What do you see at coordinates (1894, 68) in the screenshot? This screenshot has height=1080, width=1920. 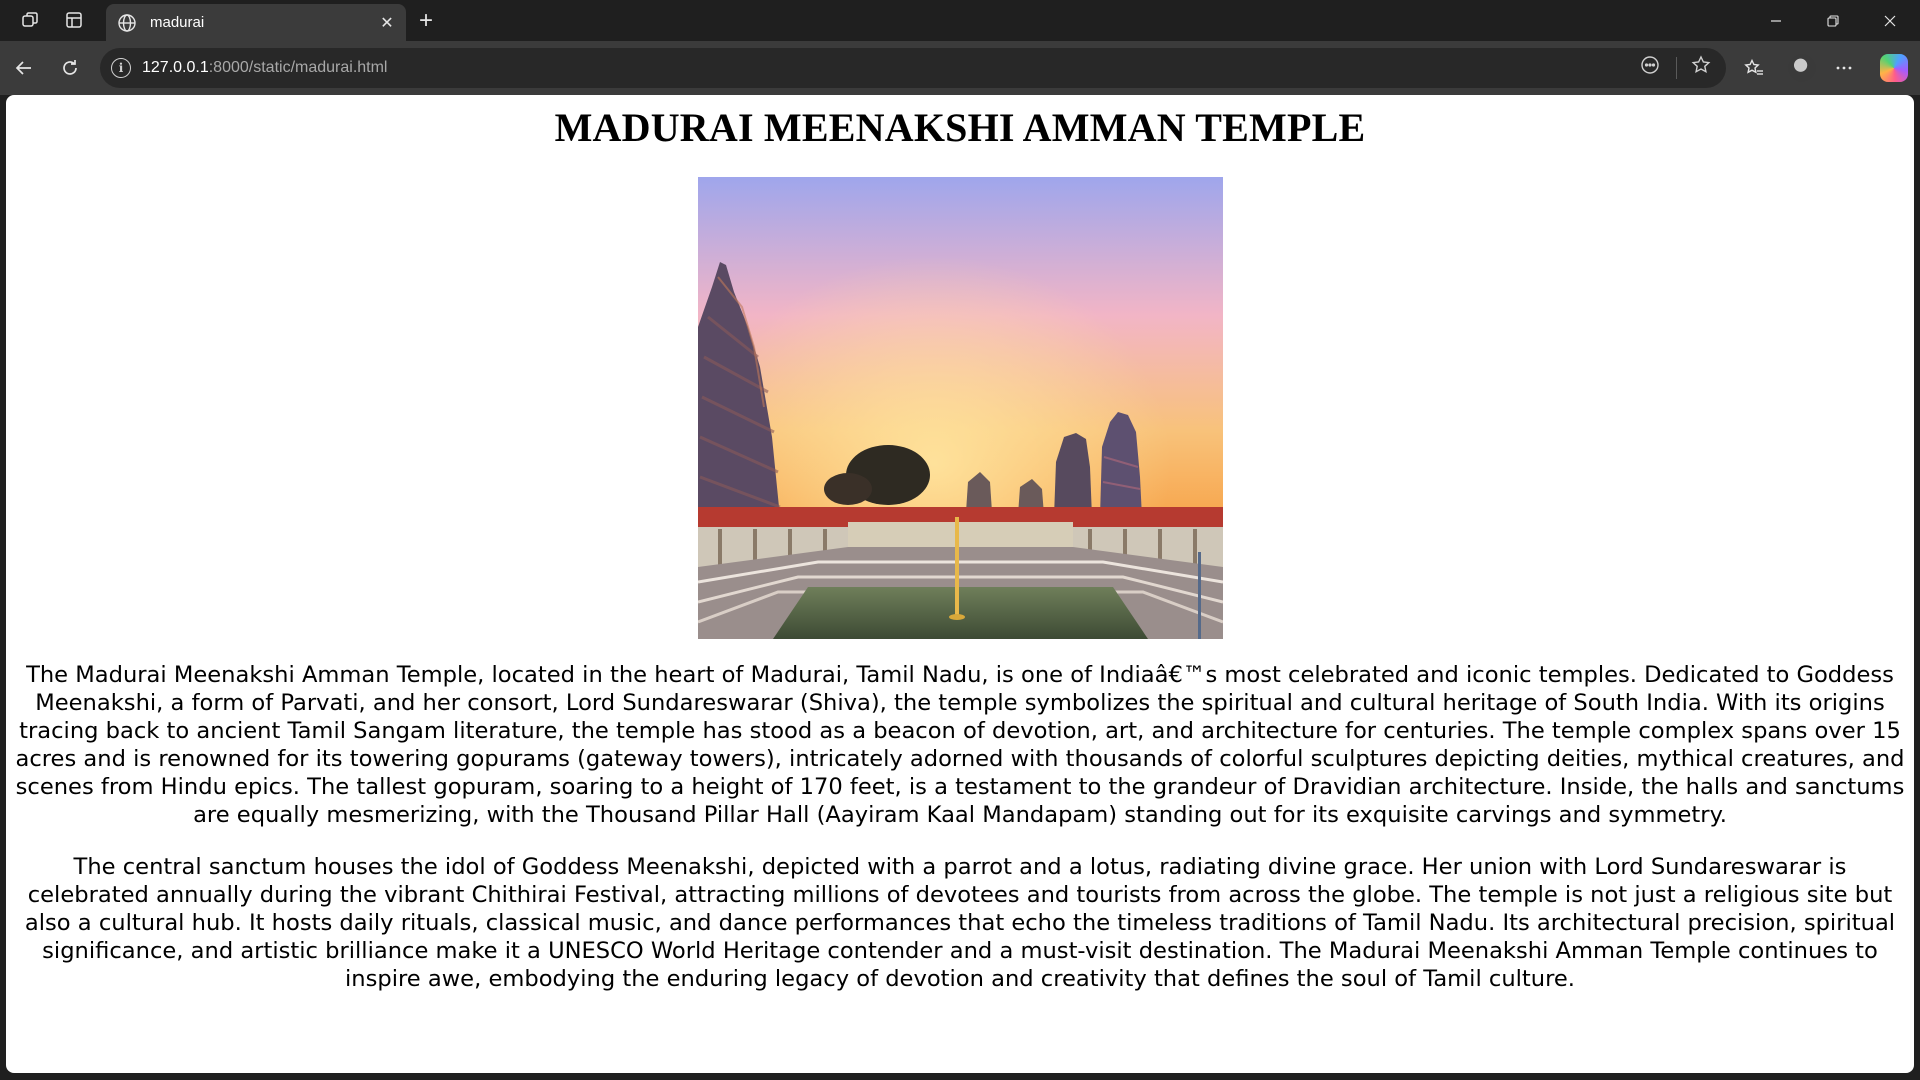 I see `copilot-icon` at bounding box center [1894, 68].